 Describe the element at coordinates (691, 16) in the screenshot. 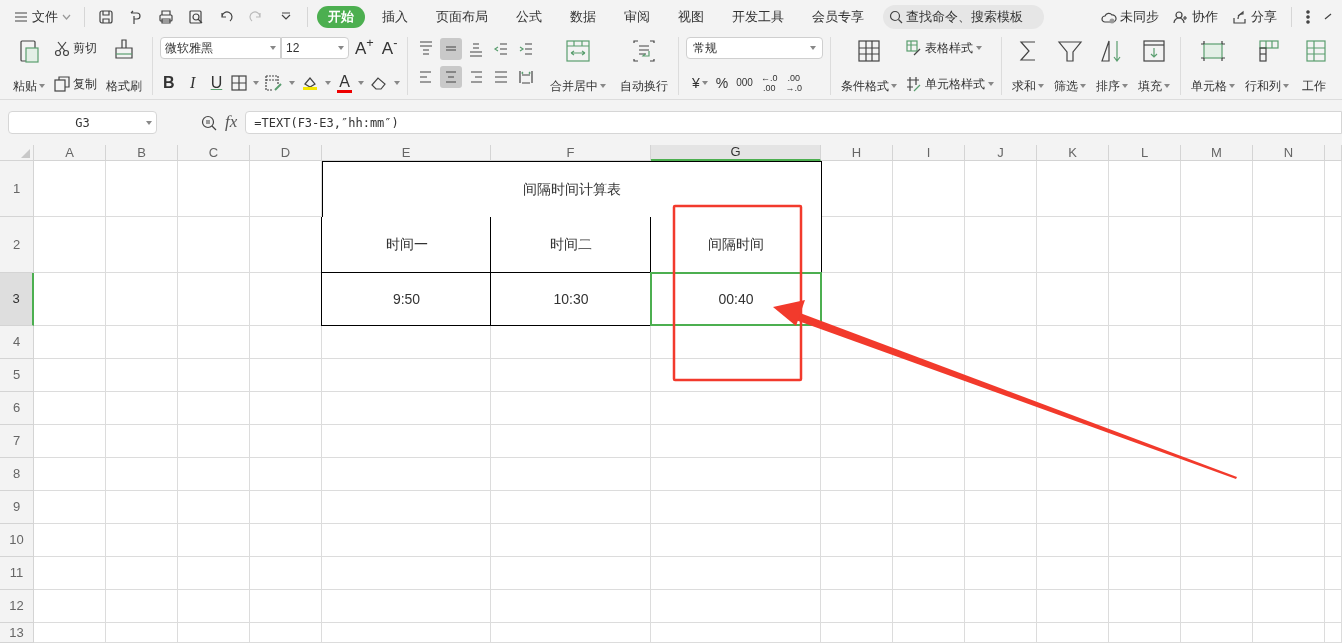

I see `ribbon-tab: 视图` at that location.